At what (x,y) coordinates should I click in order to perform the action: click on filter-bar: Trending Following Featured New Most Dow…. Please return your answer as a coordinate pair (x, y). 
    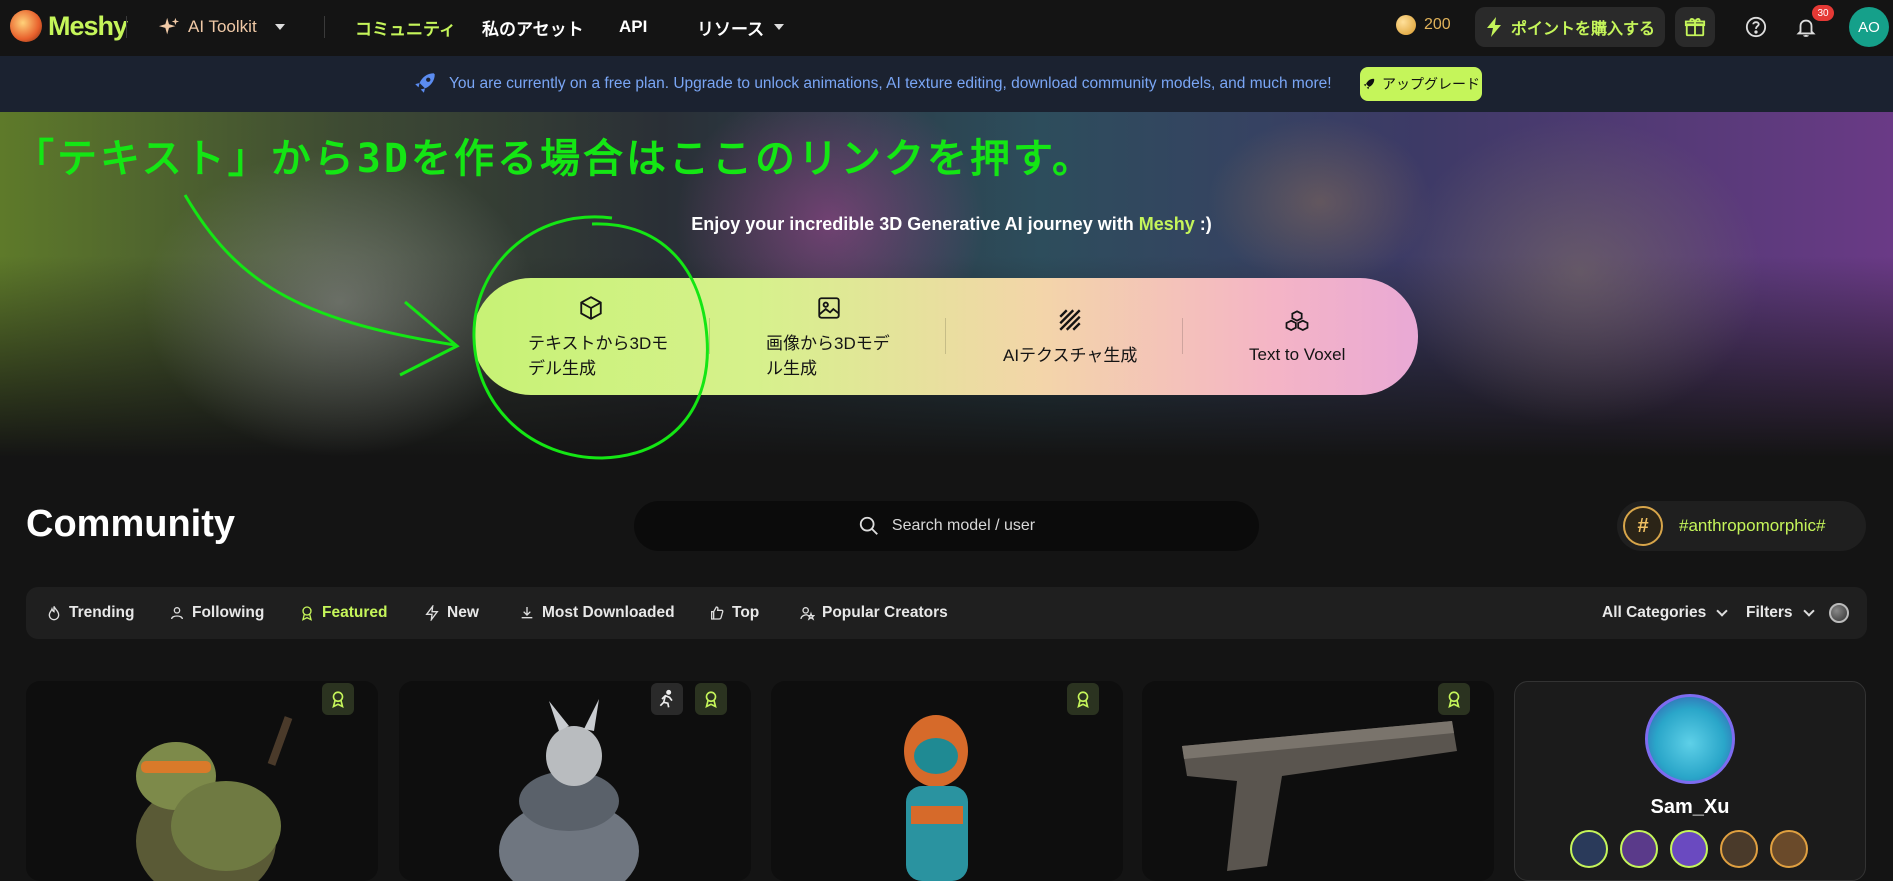
    Looking at the image, I should click on (946, 613).